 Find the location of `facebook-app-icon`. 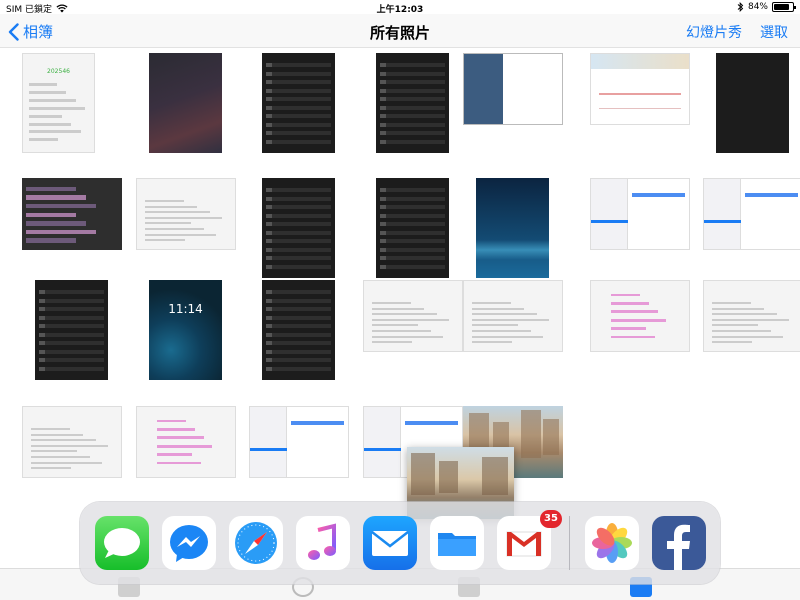

facebook-app-icon is located at coordinates (679, 543).